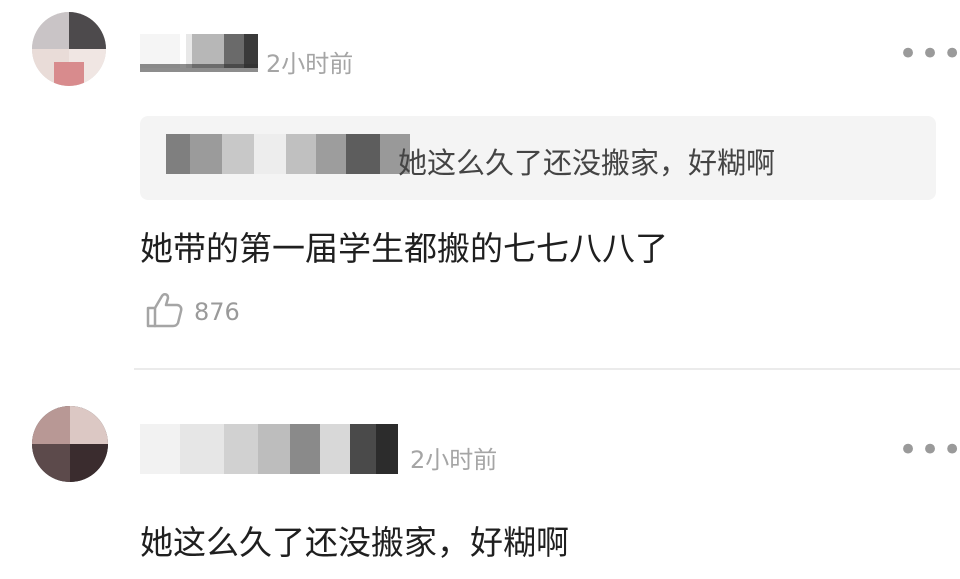 The height and width of the screenshot is (579, 960). I want to click on quoted-comment-text: 她这么久了还没搬家，好糊啊, so click(587, 163).